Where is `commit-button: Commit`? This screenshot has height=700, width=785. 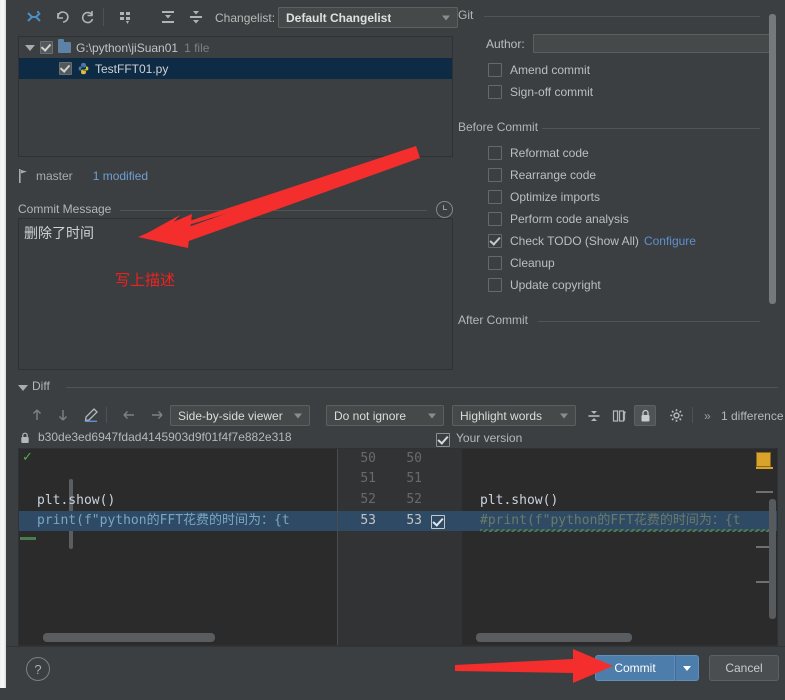 commit-button: Commit is located at coordinates (635, 668).